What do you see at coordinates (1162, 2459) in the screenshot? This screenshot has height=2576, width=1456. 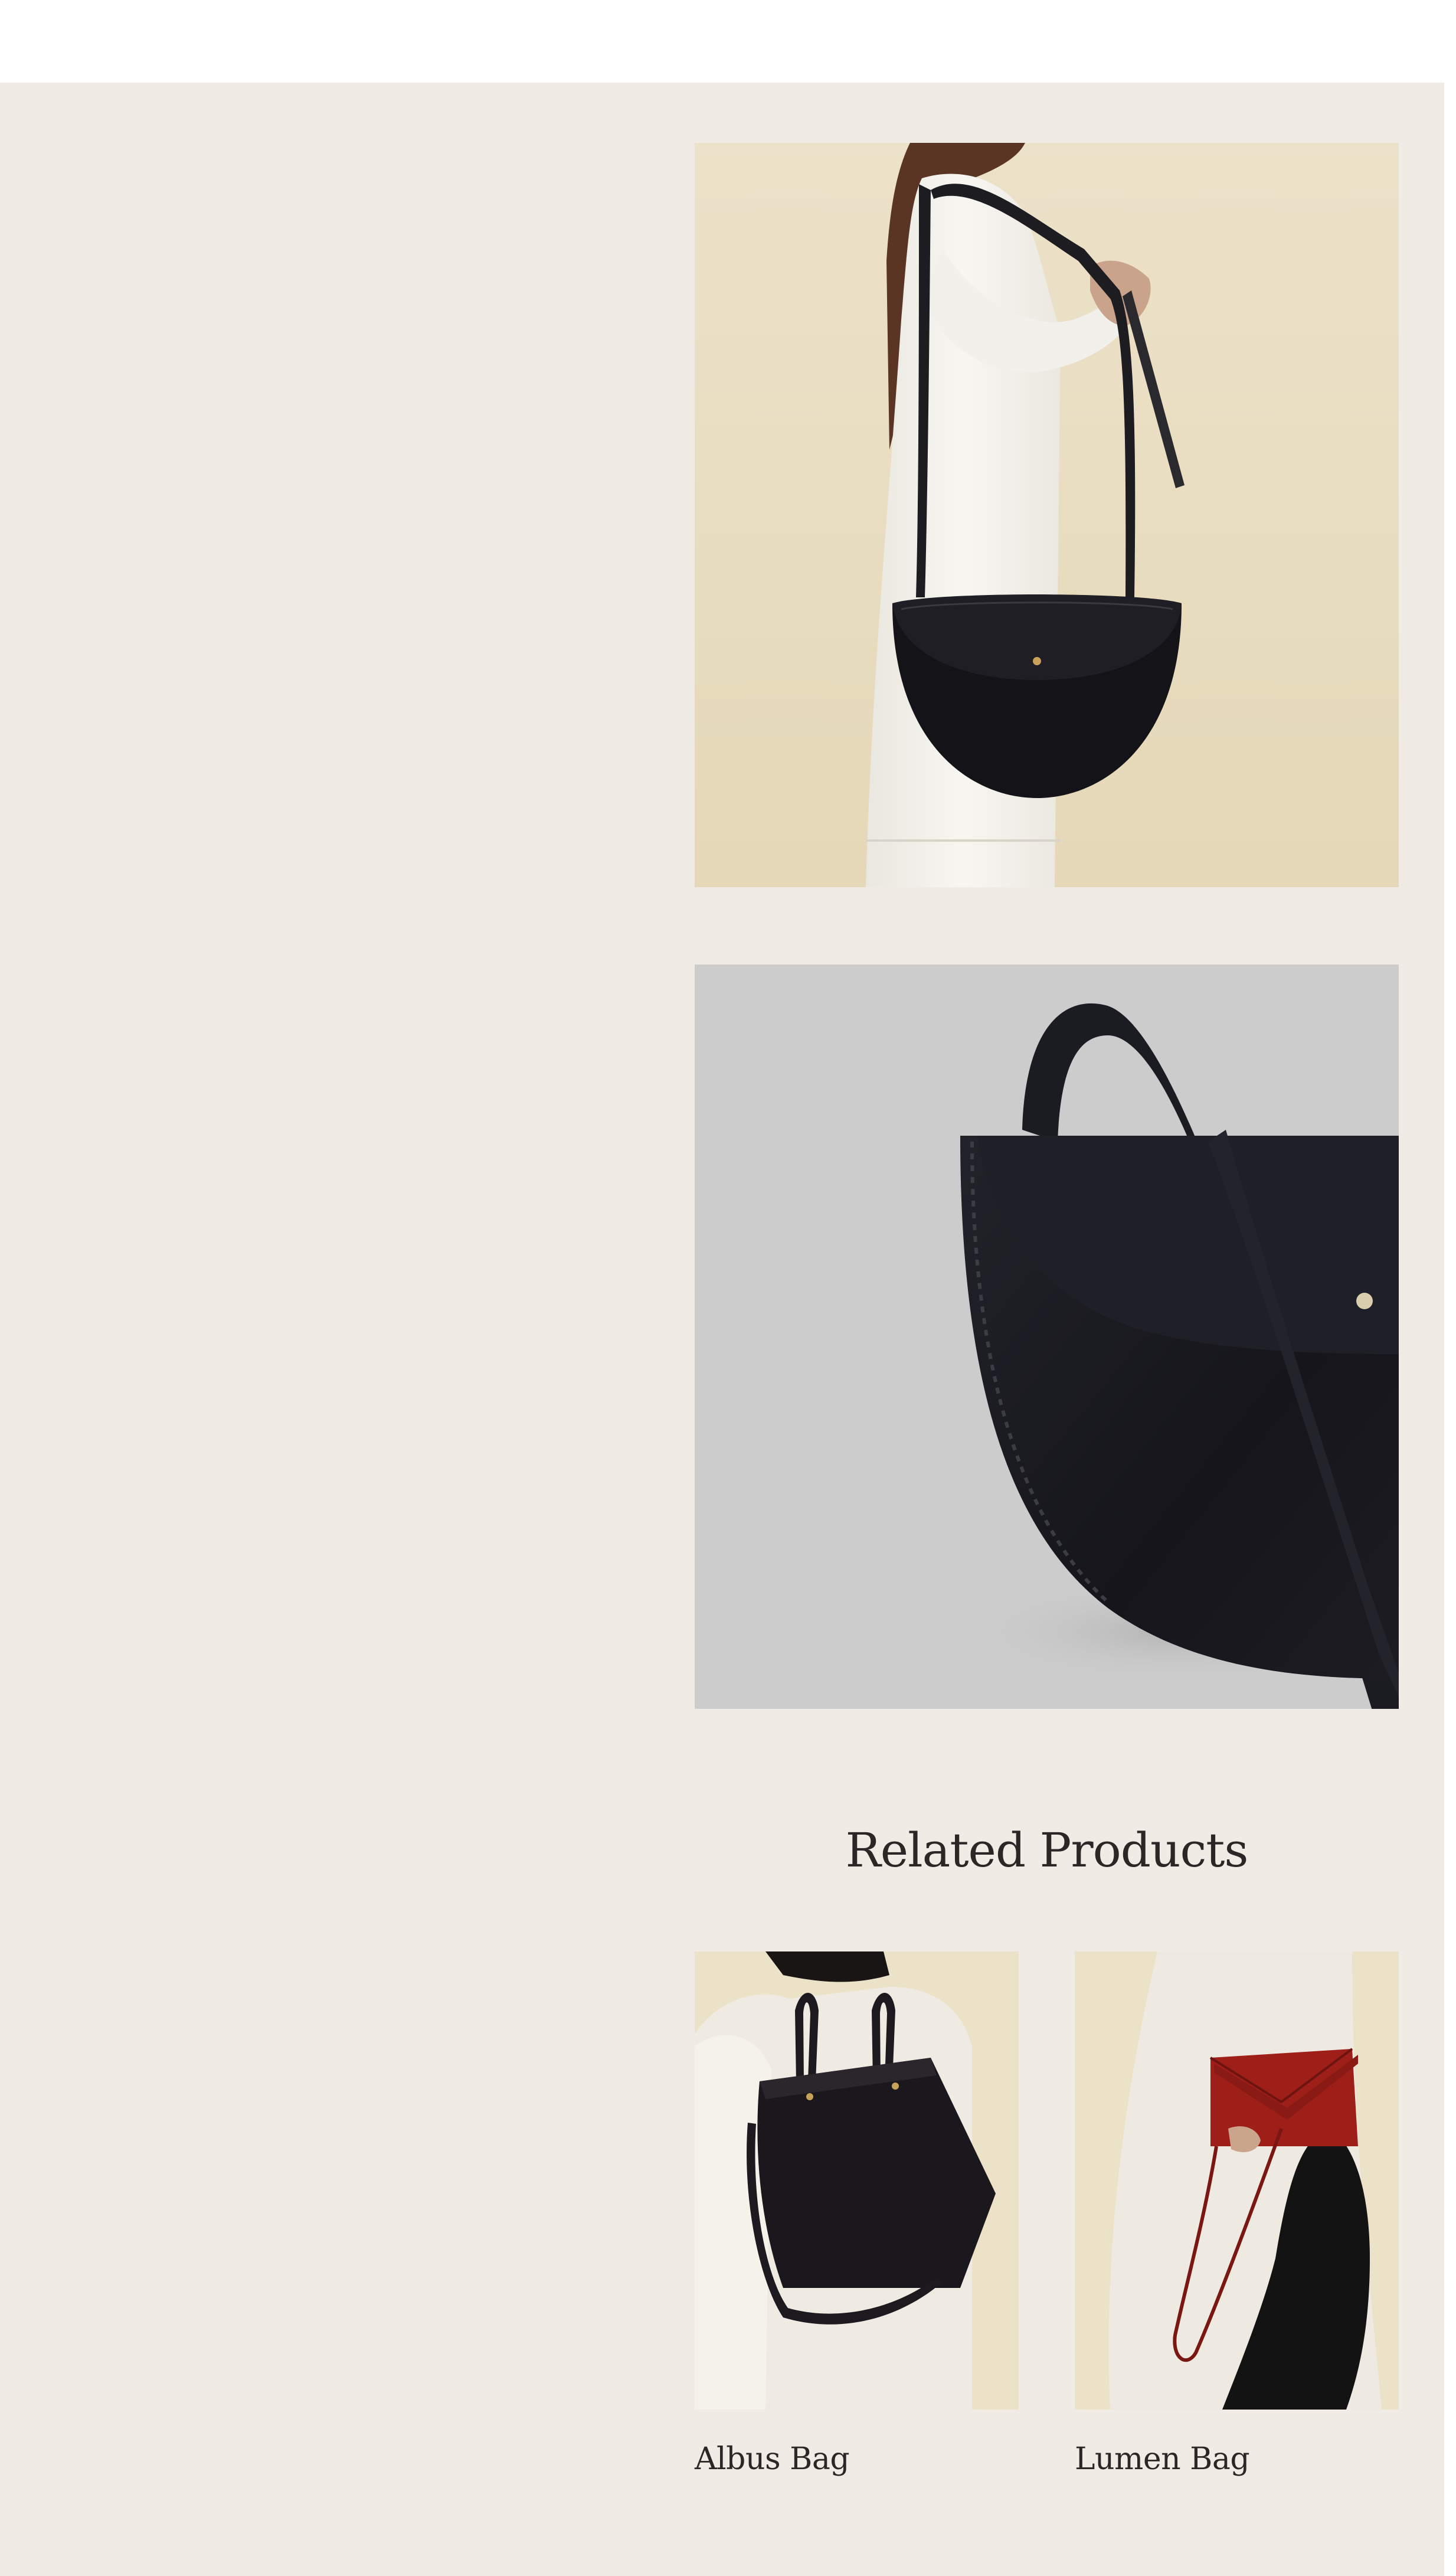 I see `related-product-name-lumen: Lumen Bag` at bounding box center [1162, 2459].